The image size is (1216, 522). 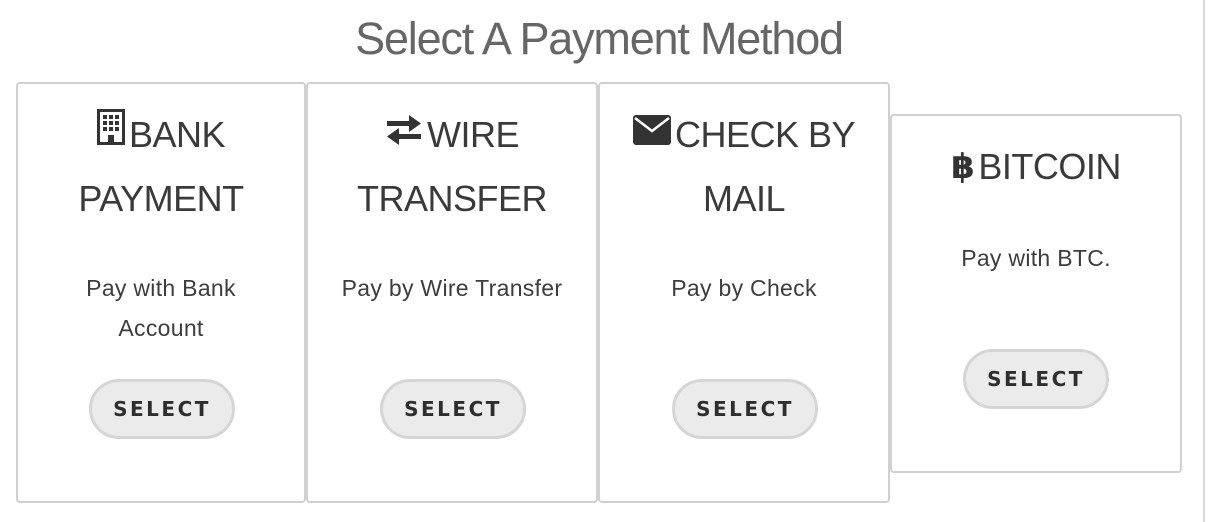 I want to click on envelope-icon, so click(x=651, y=133).